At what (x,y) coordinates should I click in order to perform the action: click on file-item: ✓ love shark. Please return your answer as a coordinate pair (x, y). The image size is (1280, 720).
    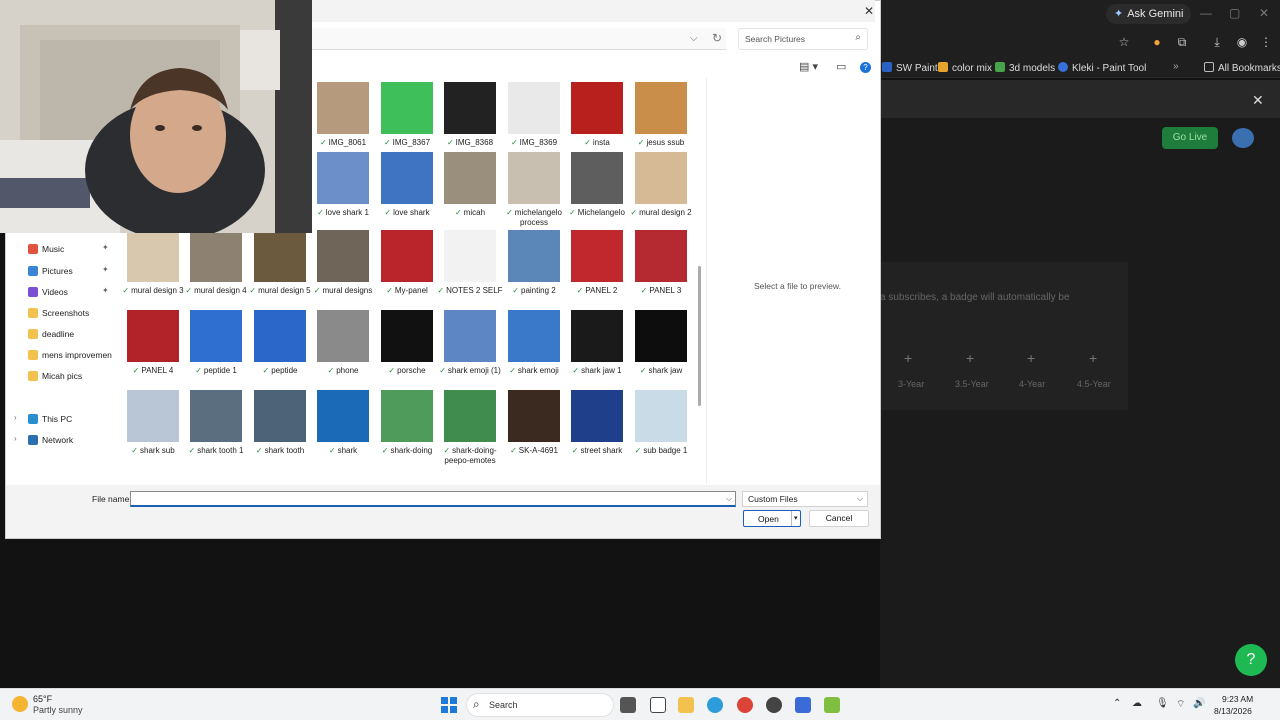
    Looking at the image, I should click on (407, 190).